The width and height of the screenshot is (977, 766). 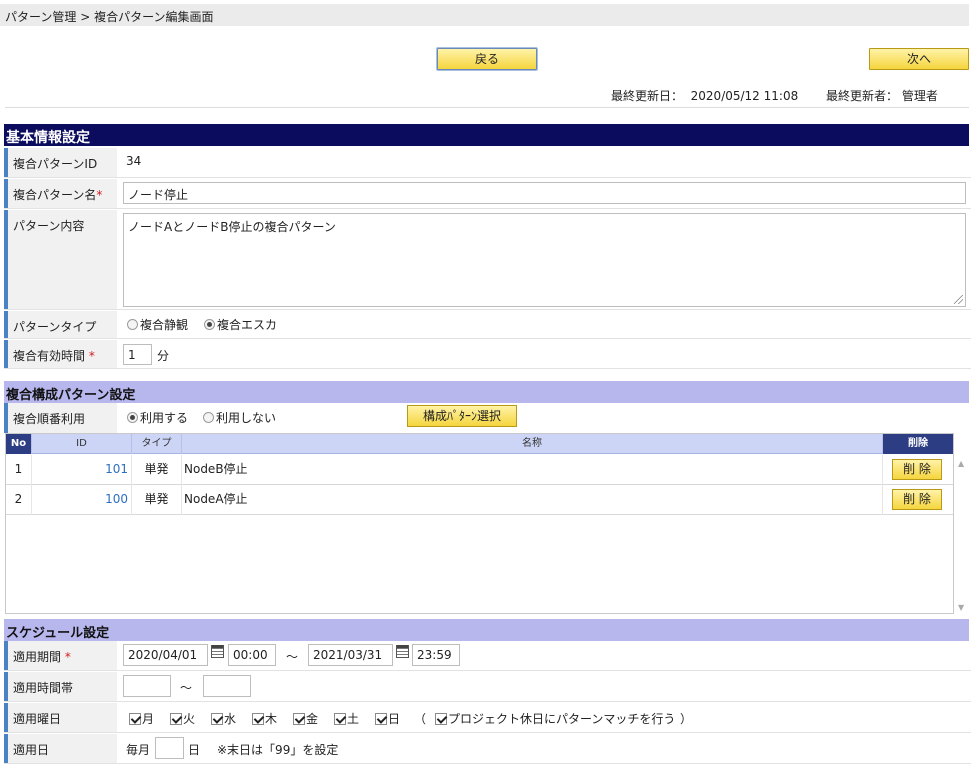 I want to click on pattern-name-row: 複合パターン名* ノード停止, so click(x=487, y=194).